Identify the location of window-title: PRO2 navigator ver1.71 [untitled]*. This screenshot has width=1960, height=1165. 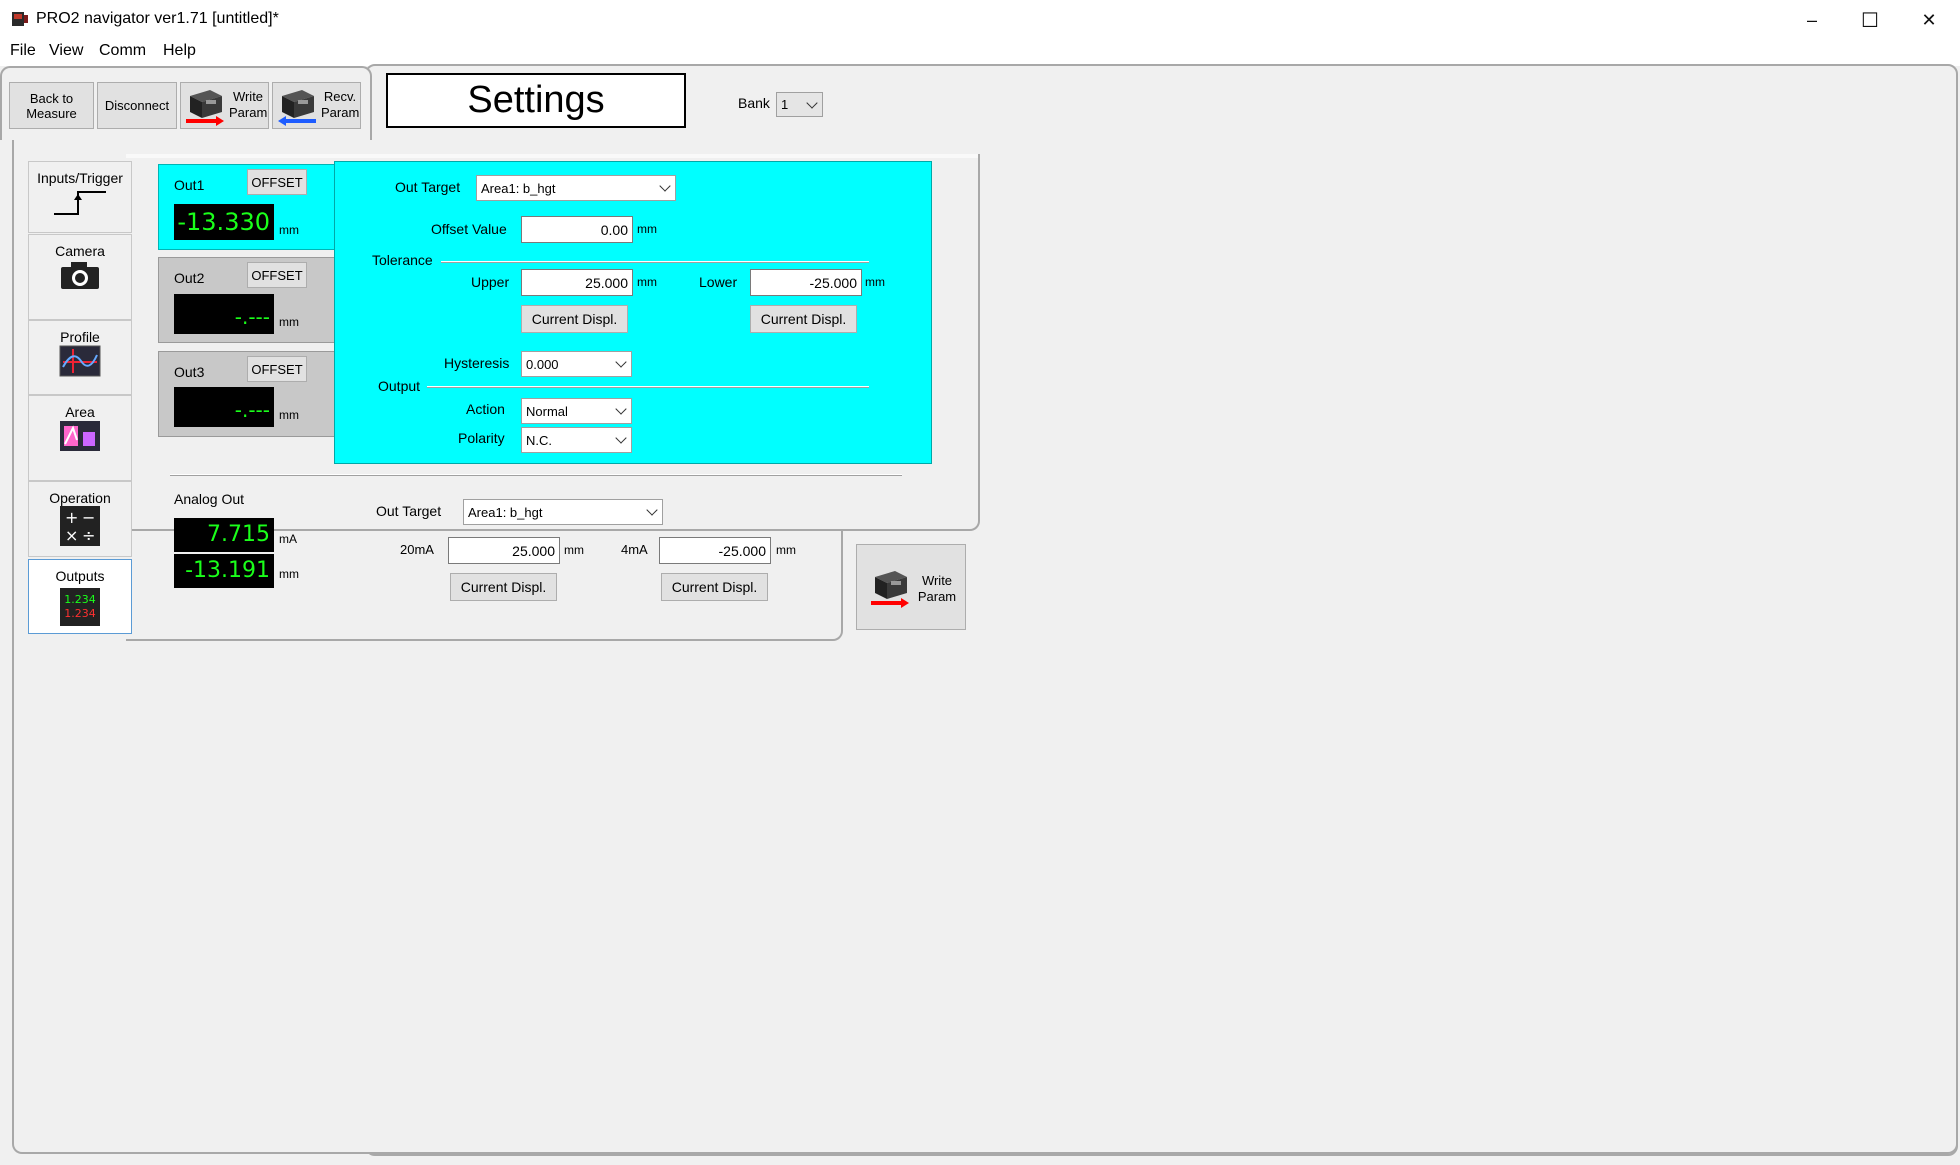
(157, 18).